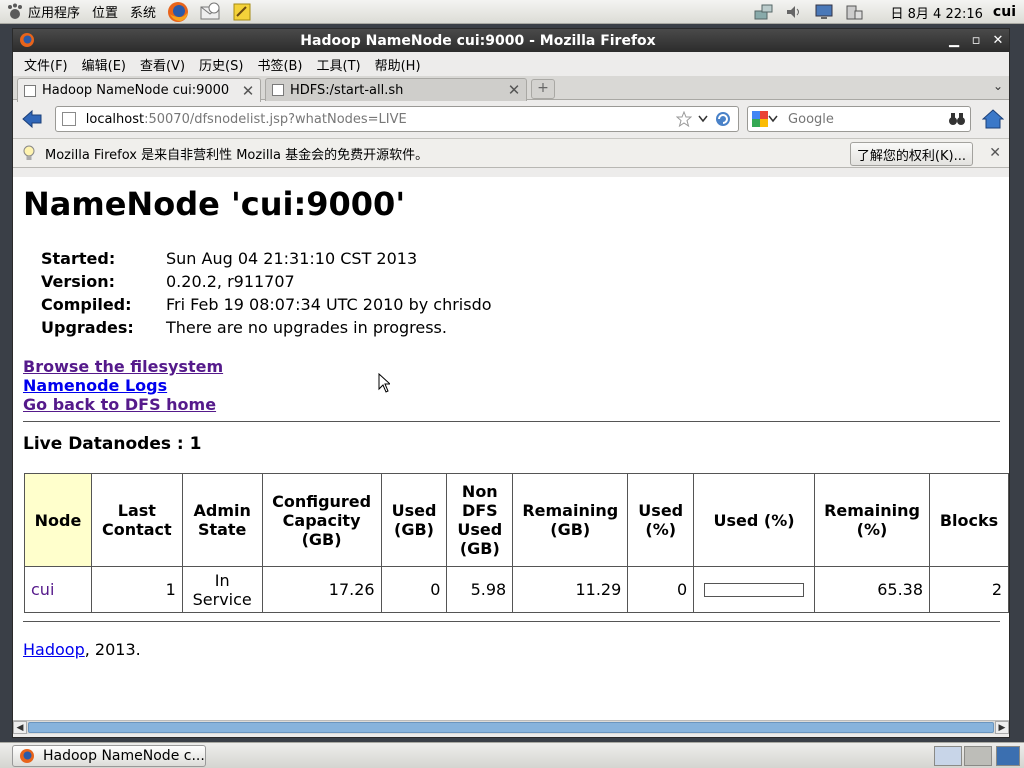  Describe the element at coordinates (210, 12) in the screenshot. I see `mail-clock-launcher-icon` at that location.